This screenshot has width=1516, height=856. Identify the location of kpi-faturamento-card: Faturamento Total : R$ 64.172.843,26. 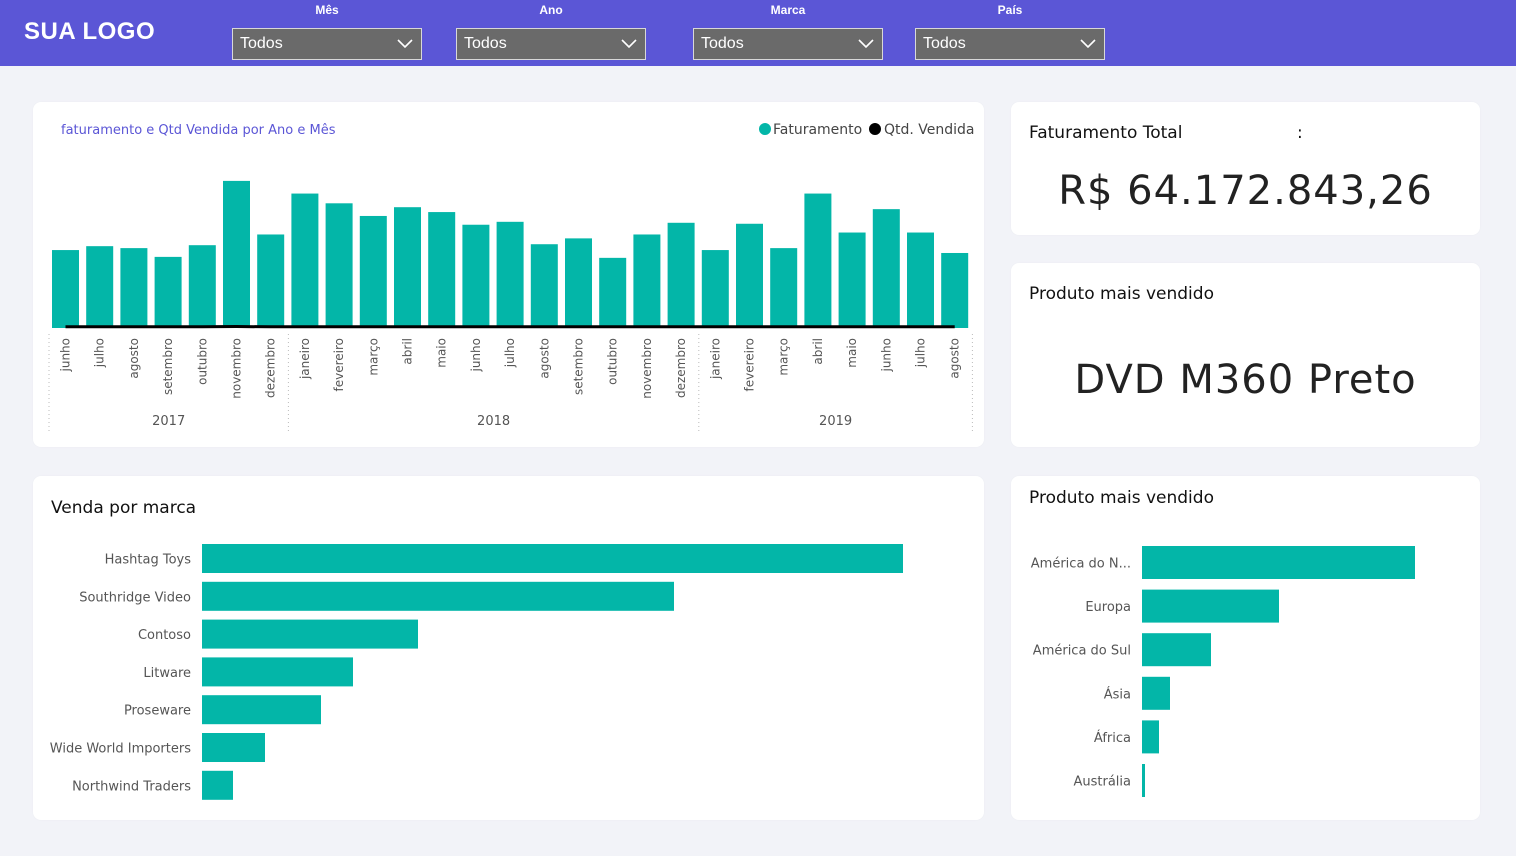
(1245, 168).